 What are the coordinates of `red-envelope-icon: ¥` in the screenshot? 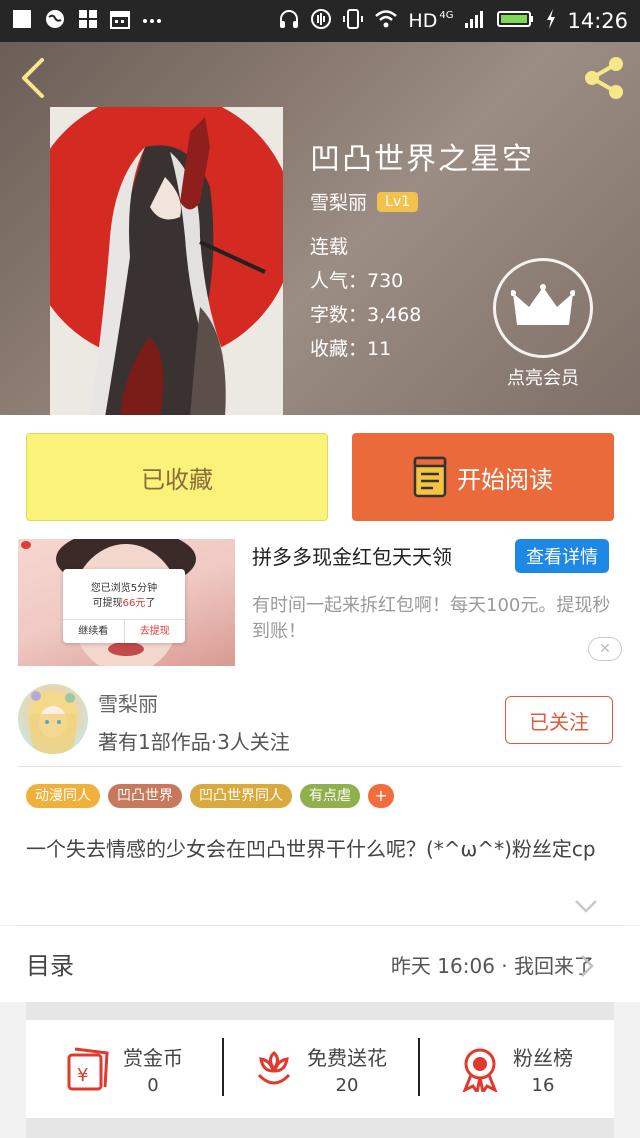 It's located at (88, 1069).